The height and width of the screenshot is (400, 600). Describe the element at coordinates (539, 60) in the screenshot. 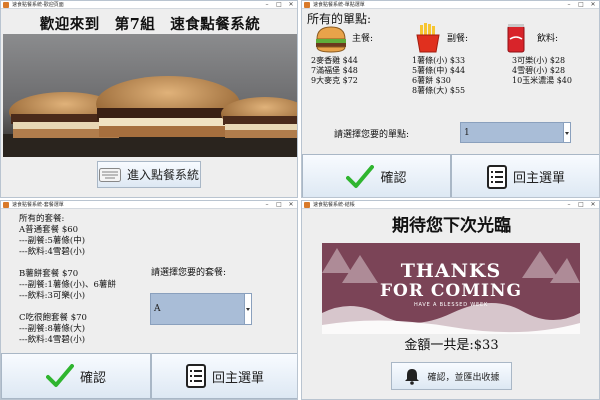

I see `menu-item: 3可樂(小) $28` at that location.